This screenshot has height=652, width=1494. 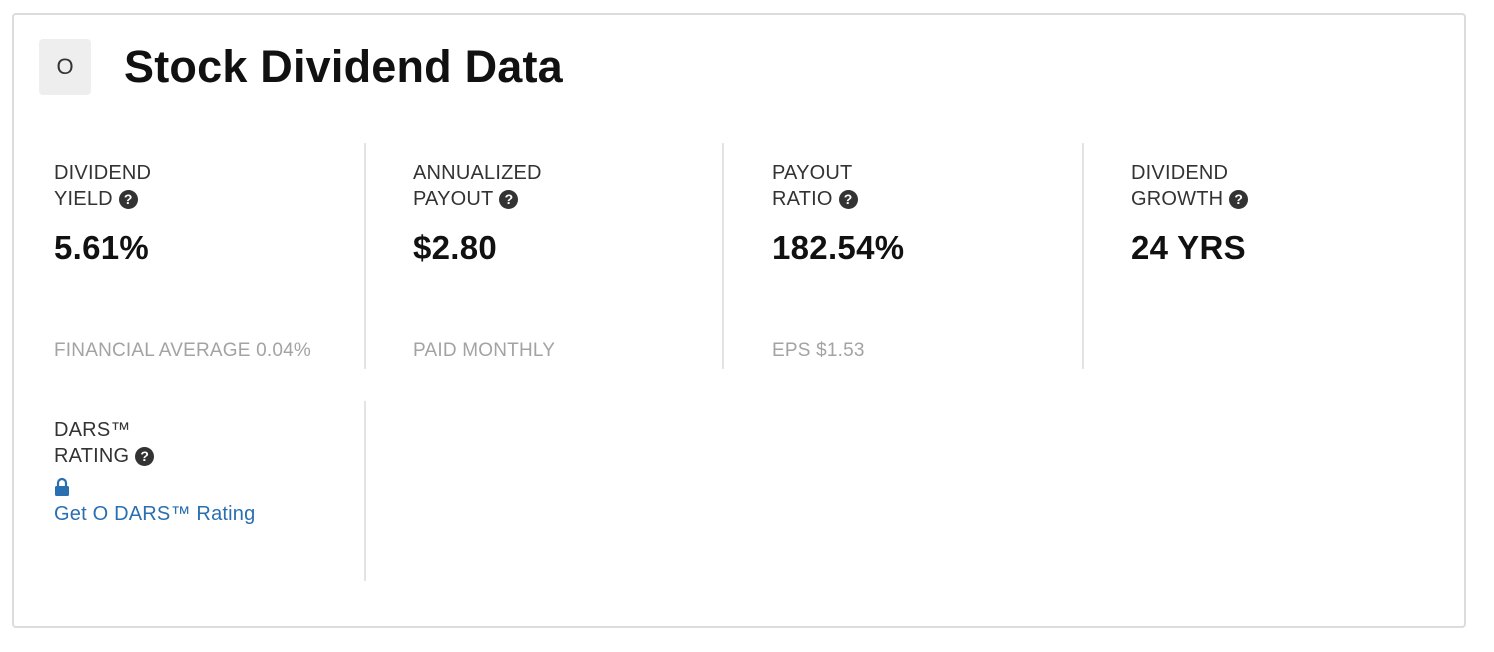 What do you see at coordinates (455, 247) in the screenshot?
I see `metric-value: $2.80` at bounding box center [455, 247].